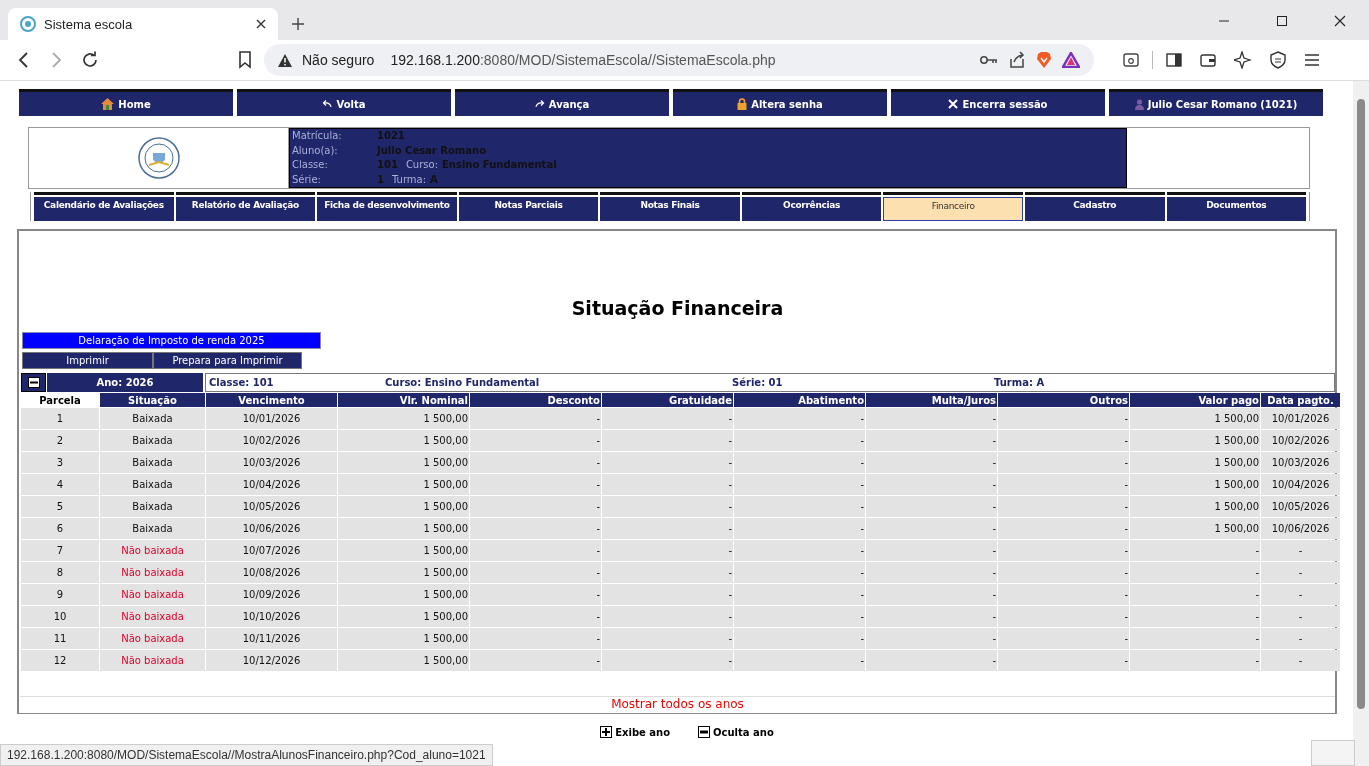 The width and height of the screenshot is (1369, 766). Describe the element at coordinates (811, 209) in the screenshot. I see `section-tab: Ocorrências` at that location.